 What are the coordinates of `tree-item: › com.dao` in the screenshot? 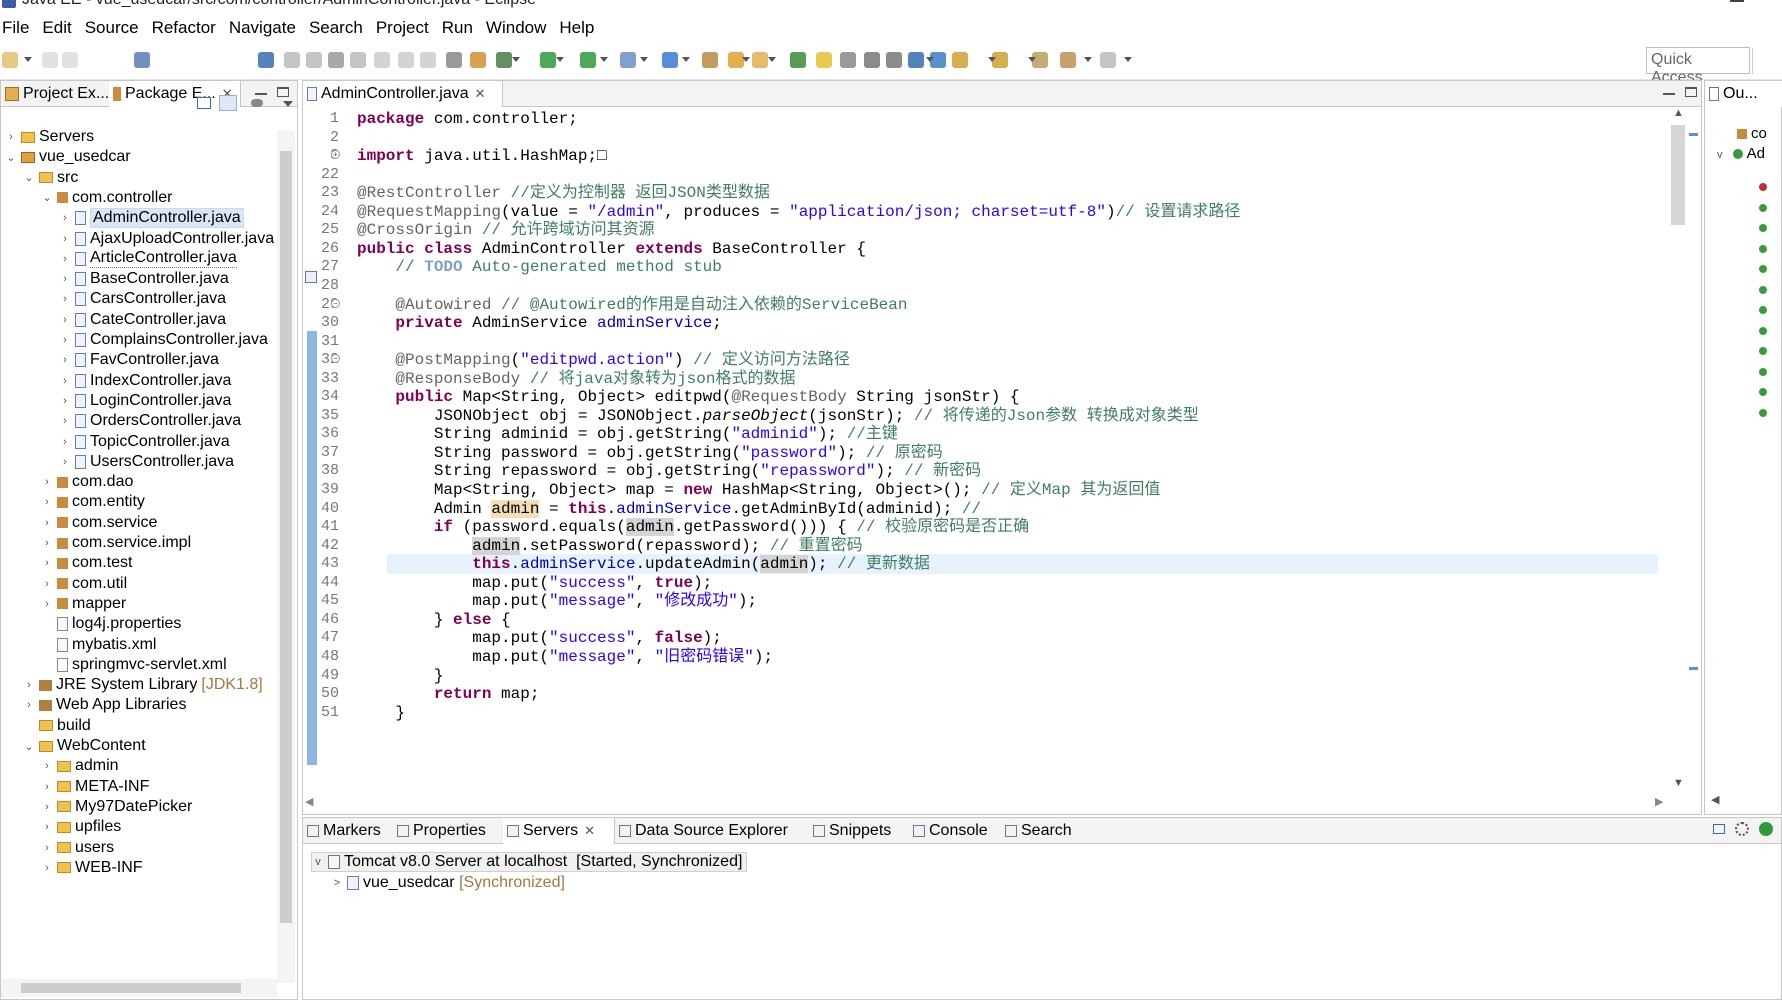 It's located at (87, 482).